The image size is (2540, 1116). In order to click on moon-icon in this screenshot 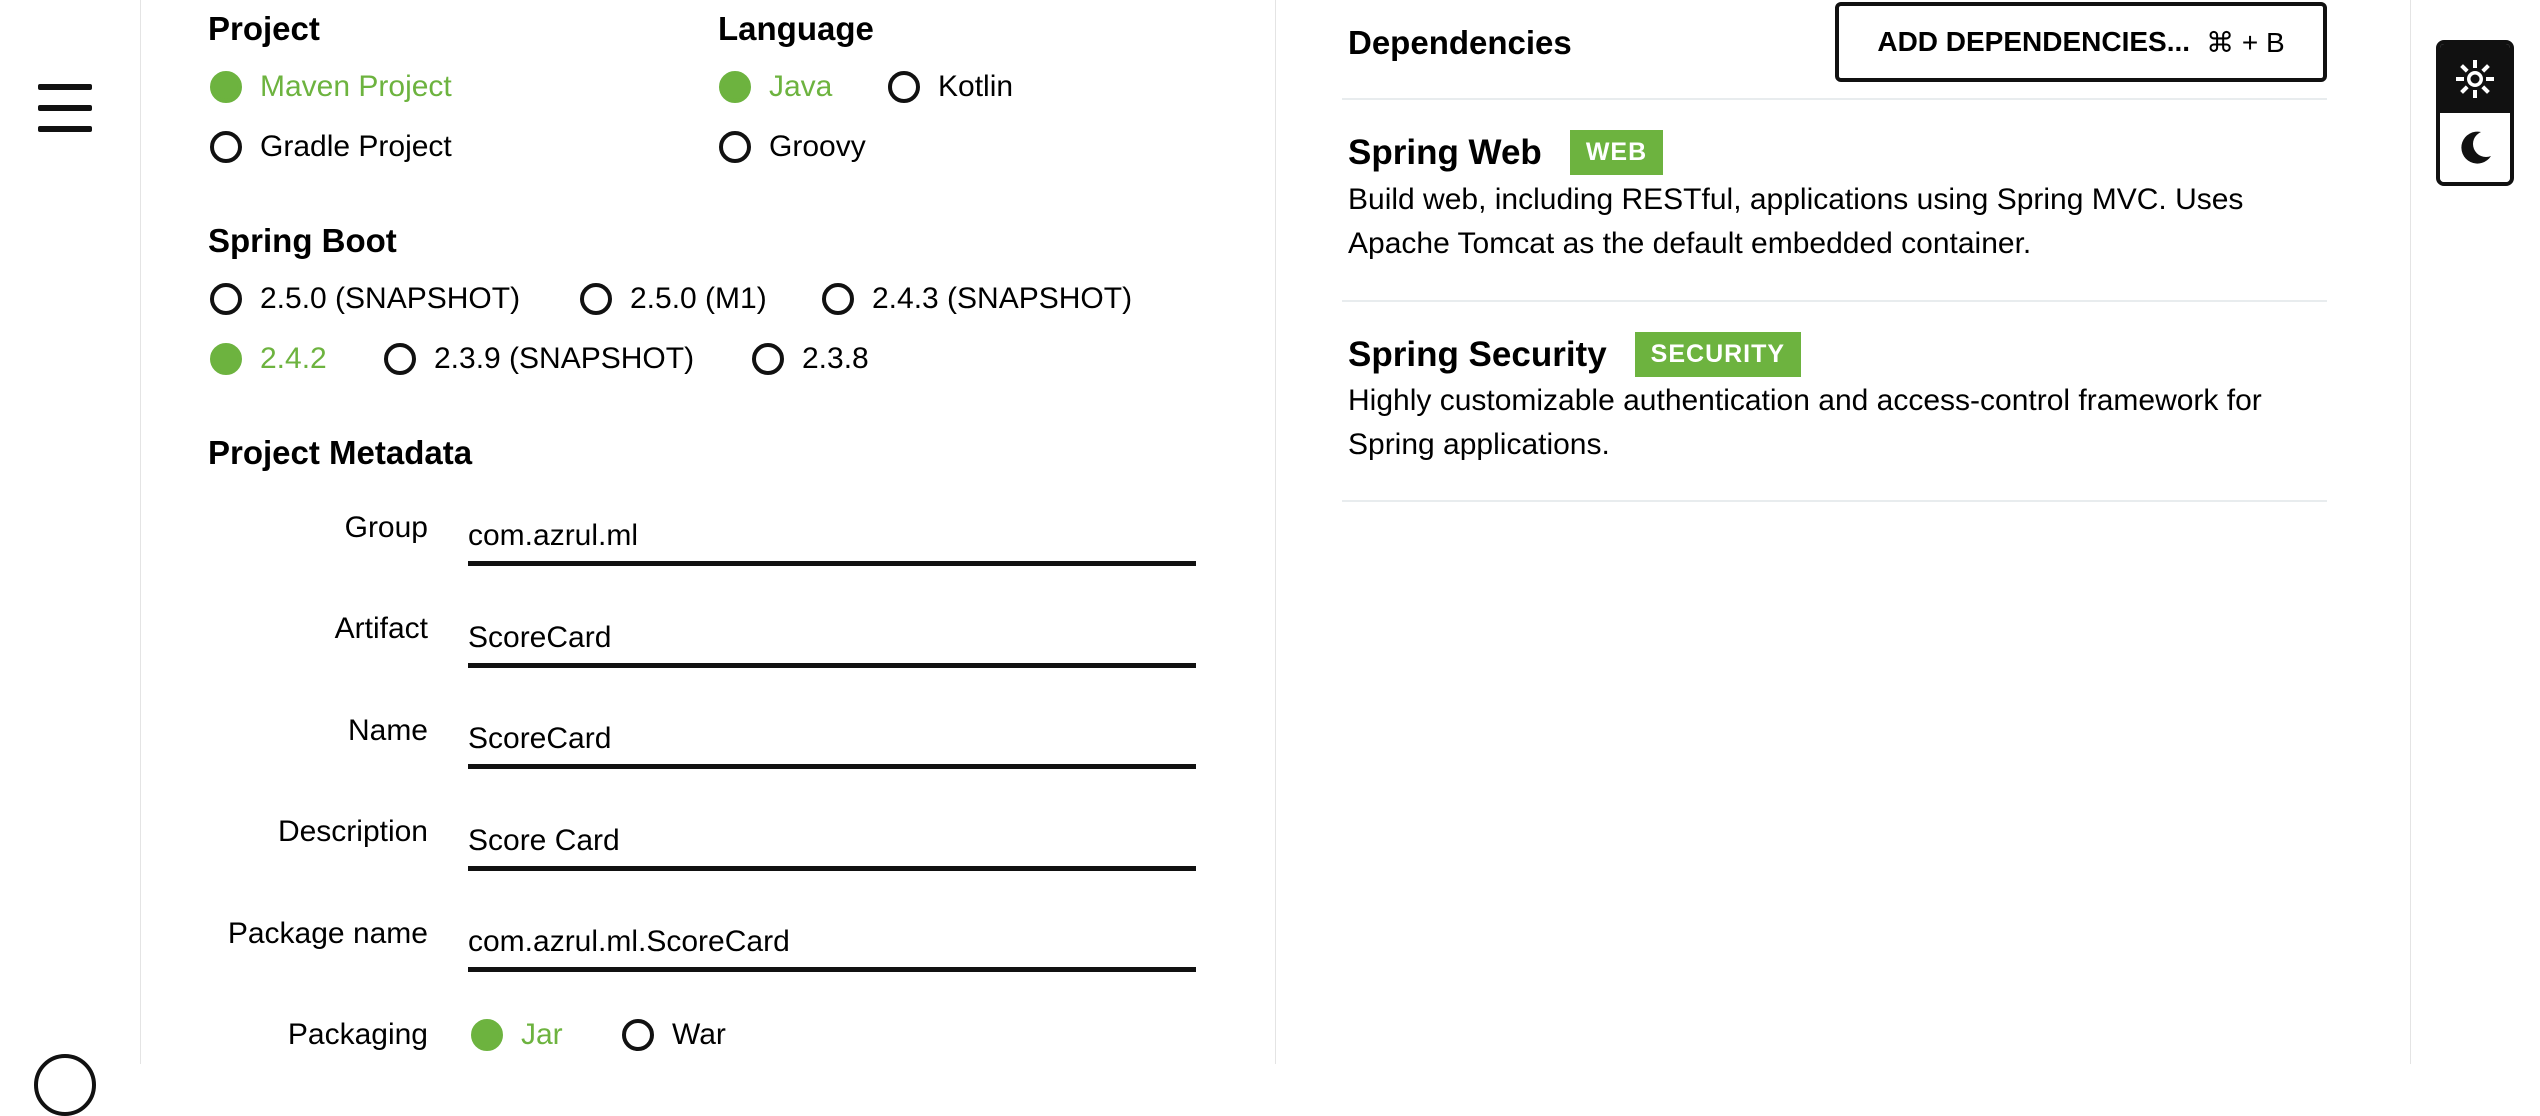, I will do `click(2476, 147)`.